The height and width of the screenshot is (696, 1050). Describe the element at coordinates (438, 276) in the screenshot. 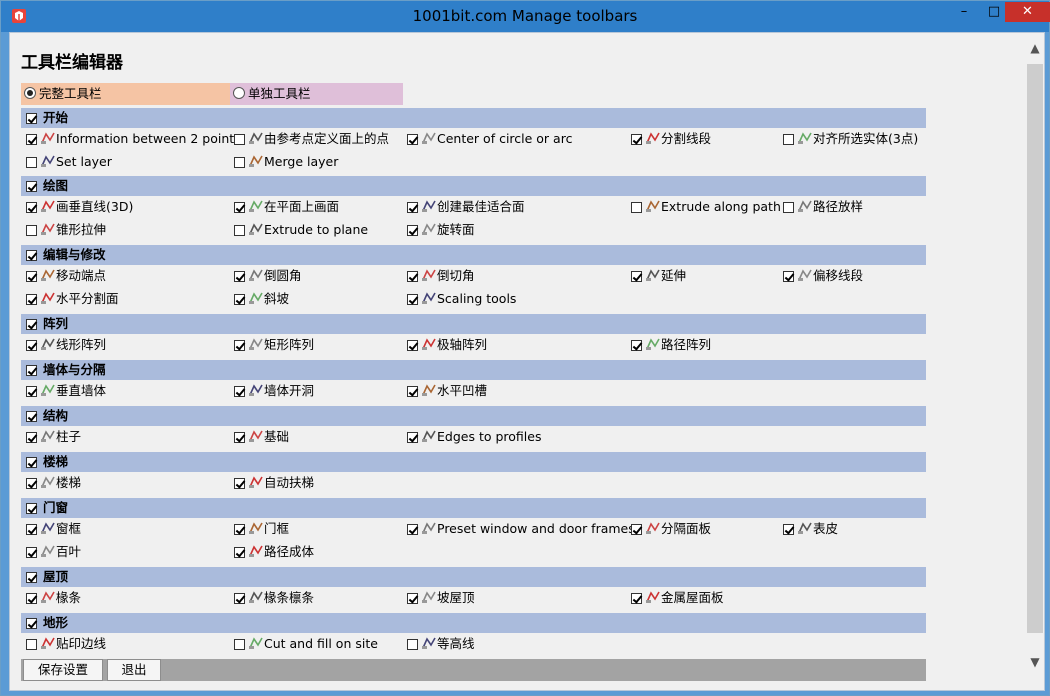

I see `toolbar-item: 倒切角` at that location.